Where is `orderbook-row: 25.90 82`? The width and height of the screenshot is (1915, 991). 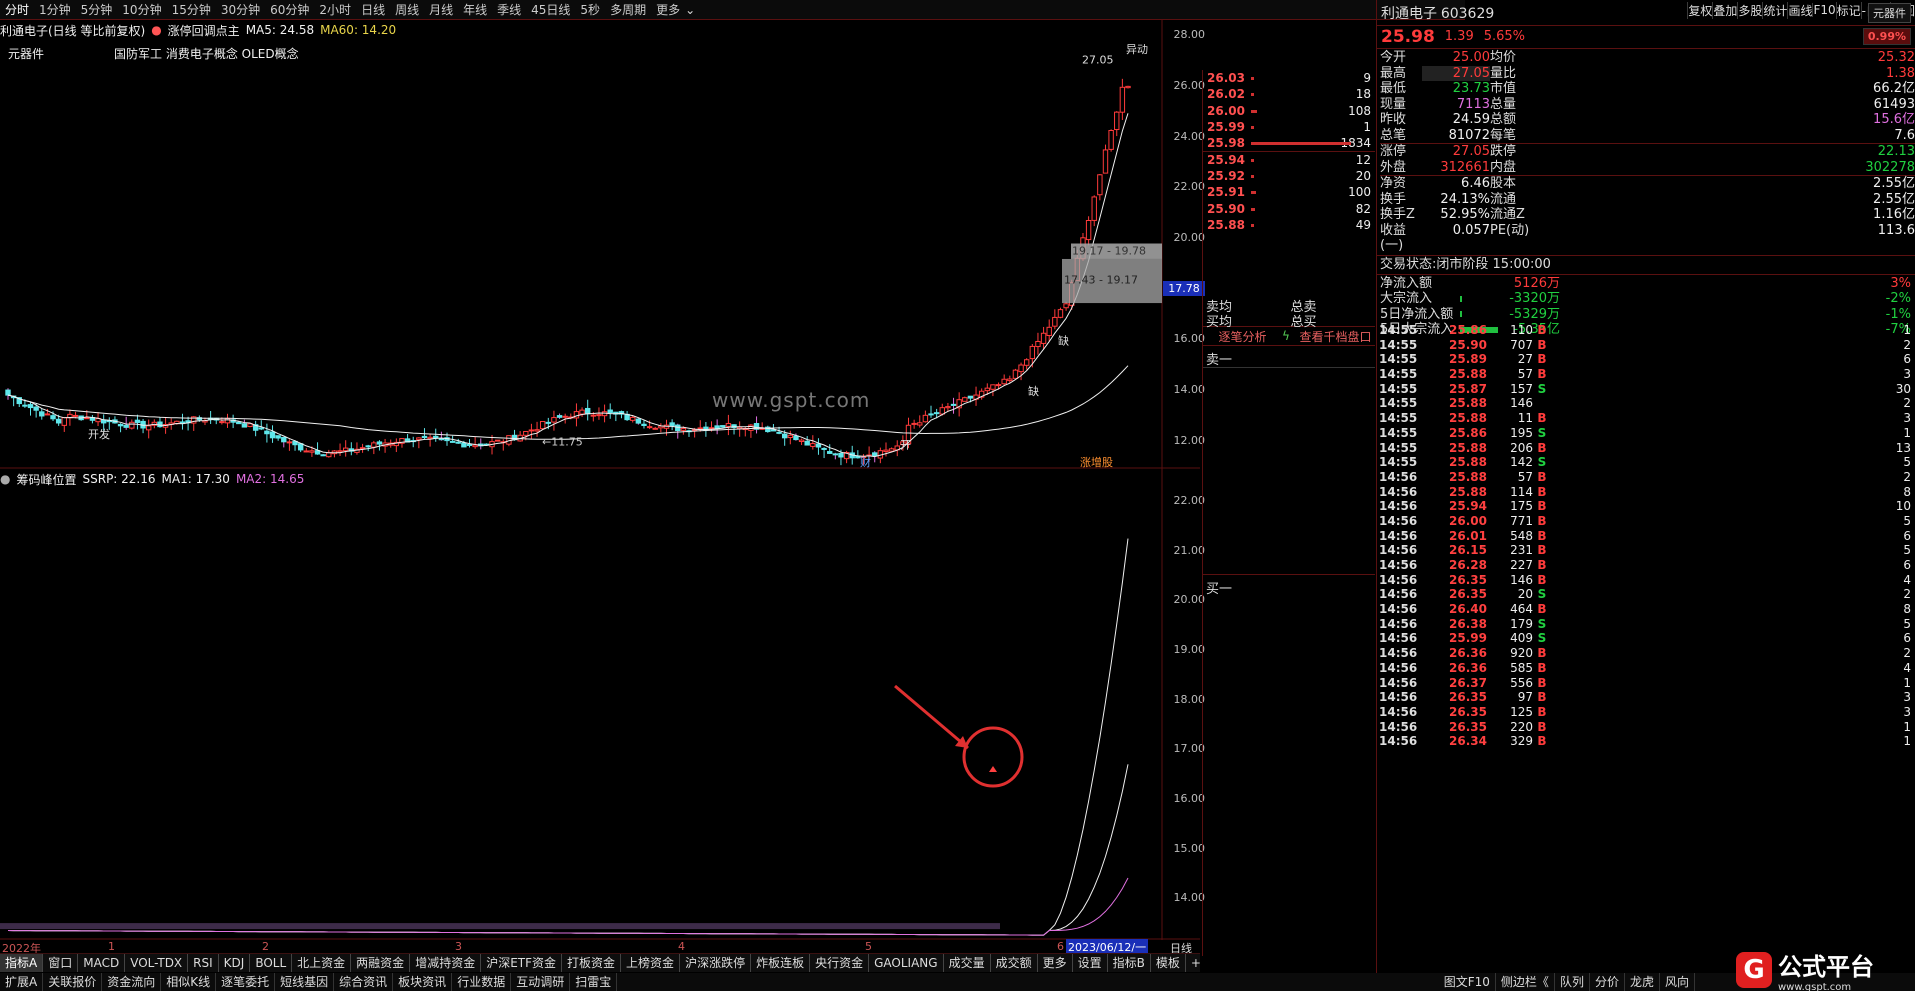
orderbook-row: 25.90 82 is located at coordinates (1289, 208).